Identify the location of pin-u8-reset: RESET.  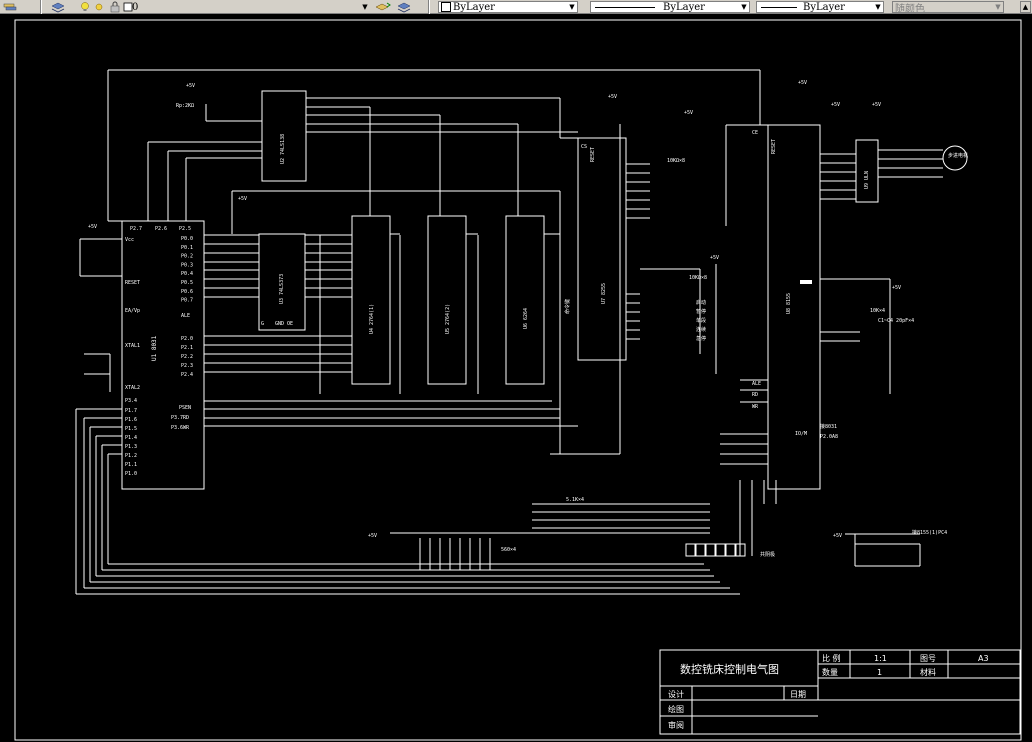
(774, 146).